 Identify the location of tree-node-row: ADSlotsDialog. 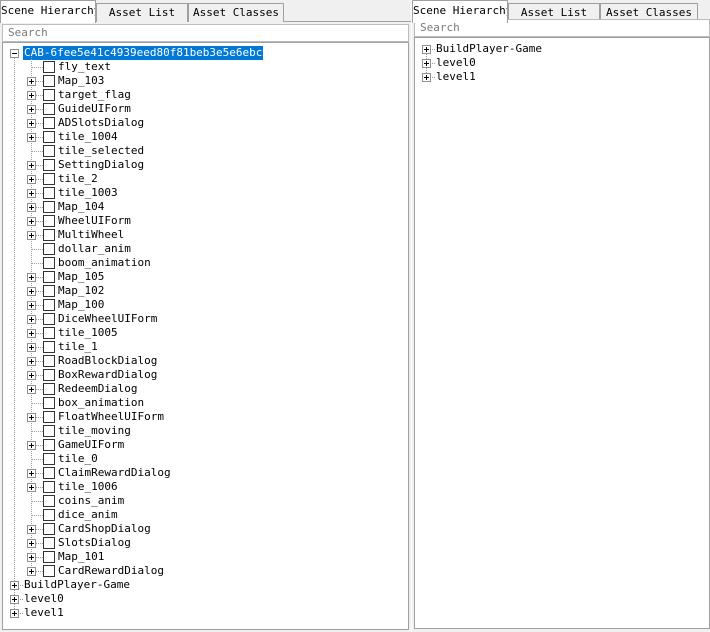
(203, 123).